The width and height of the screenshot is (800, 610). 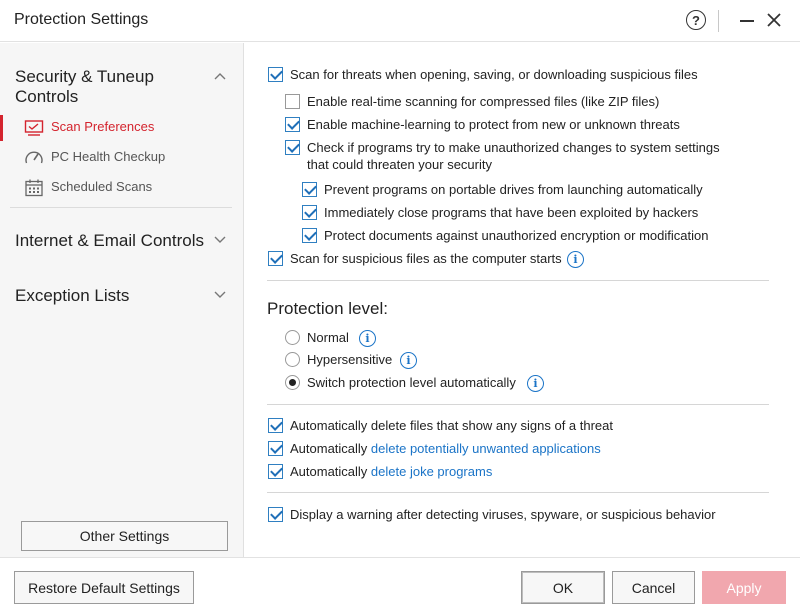 I want to click on sidebar-category-internet-email: Internet & Email Controls, so click(x=115, y=241).